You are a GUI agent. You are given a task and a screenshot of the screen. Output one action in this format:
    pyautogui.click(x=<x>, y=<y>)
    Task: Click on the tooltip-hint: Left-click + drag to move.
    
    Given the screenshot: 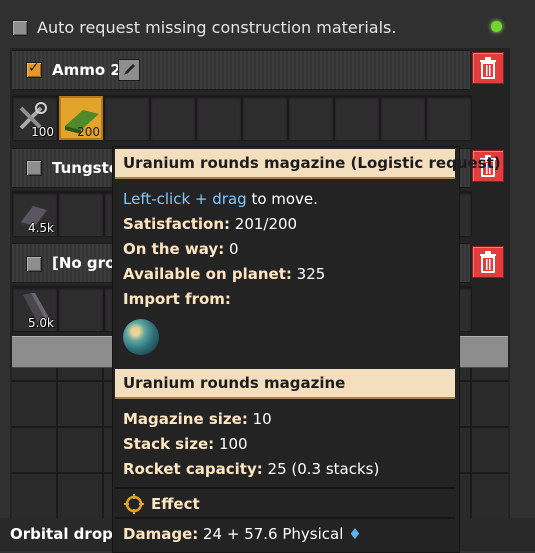 What is the action you would take?
    pyautogui.click(x=220, y=199)
    